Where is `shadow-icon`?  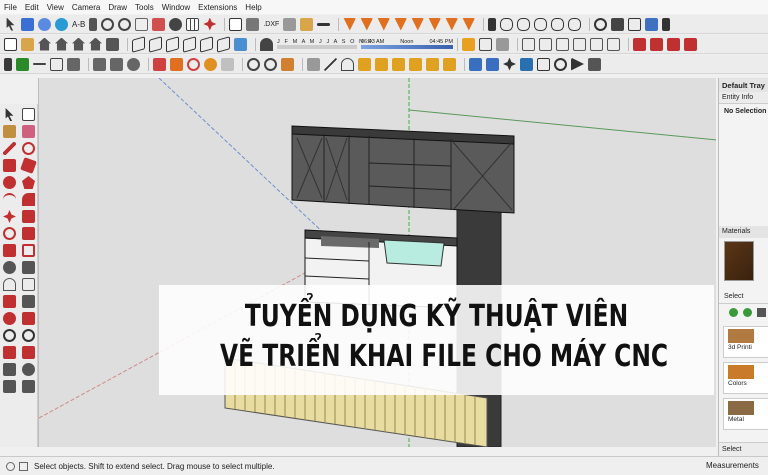
shadow-icon is located at coordinates (266, 44).